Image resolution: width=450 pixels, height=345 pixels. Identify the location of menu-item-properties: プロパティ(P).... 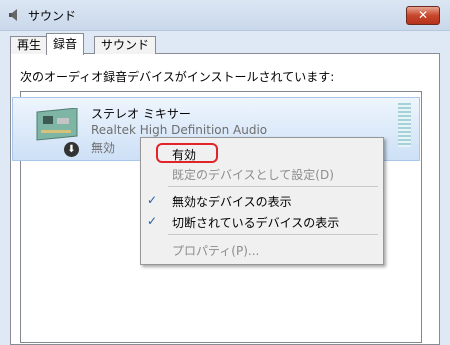
(215, 250).